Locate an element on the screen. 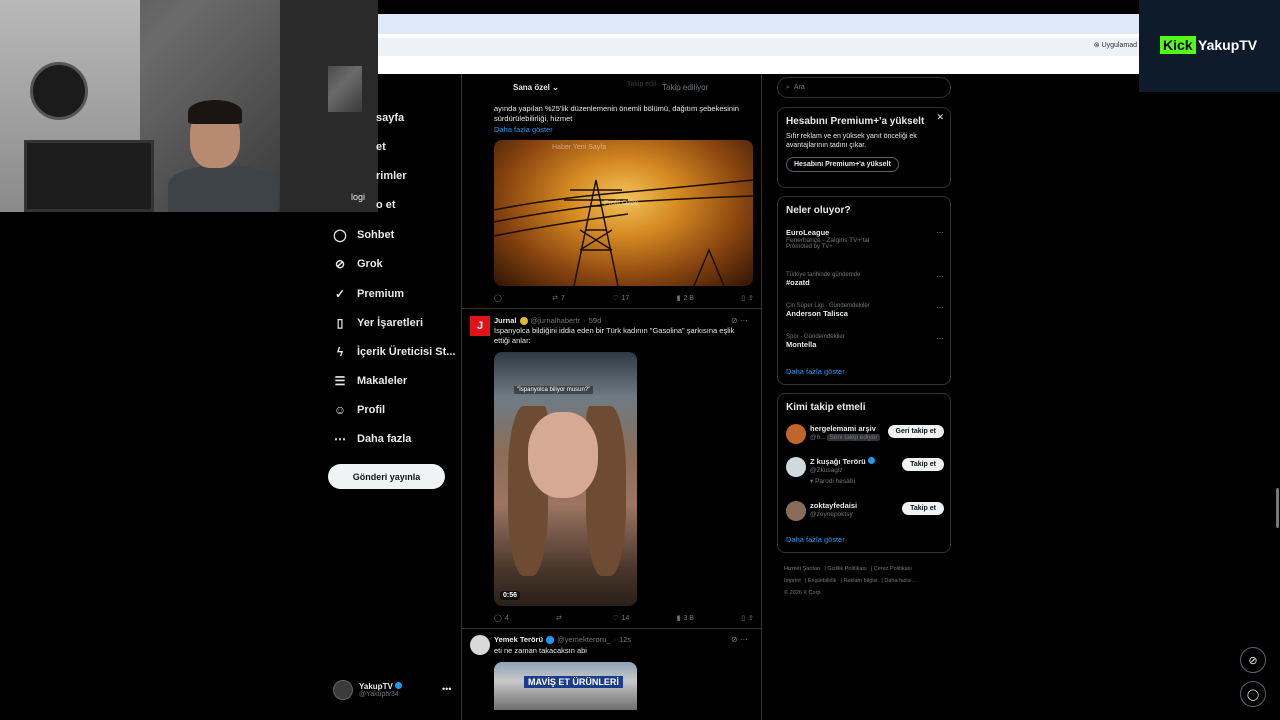 Image resolution: width=1280 pixels, height=720 pixels. post-button: Gönderi yayınla is located at coordinates (386, 476).